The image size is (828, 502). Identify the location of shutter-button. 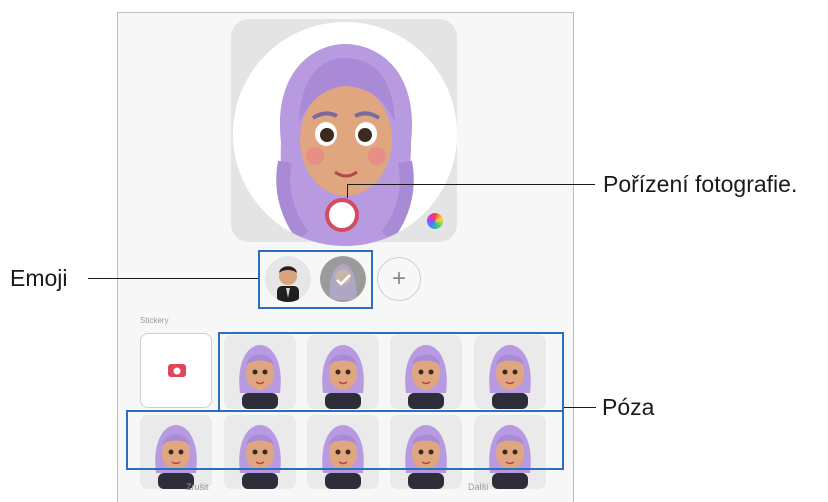
(342, 215).